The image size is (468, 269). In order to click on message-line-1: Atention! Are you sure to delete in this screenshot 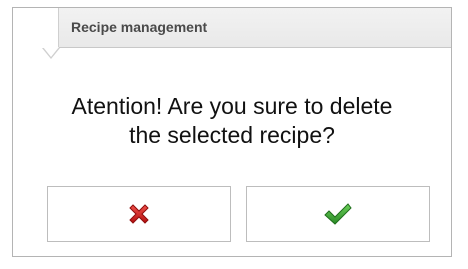, I will do `click(232, 106)`.